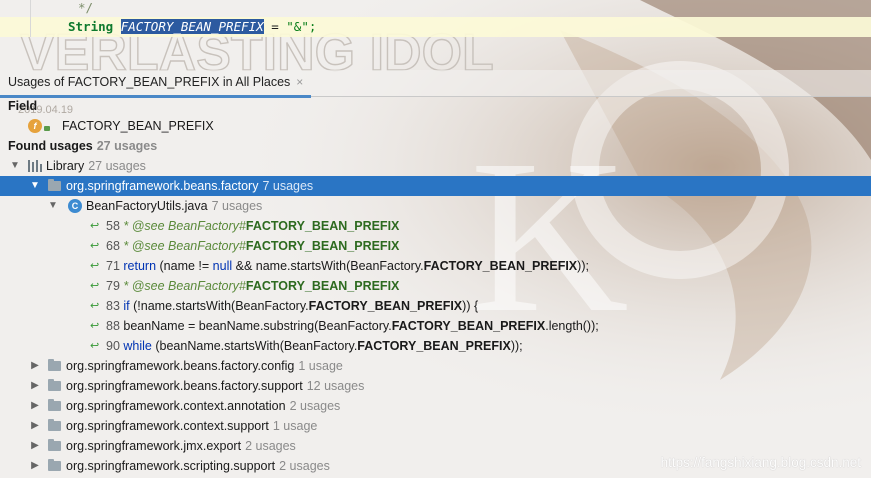  I want to click on package-name: org.springframework.beans.factory.config, so click(180, 366).